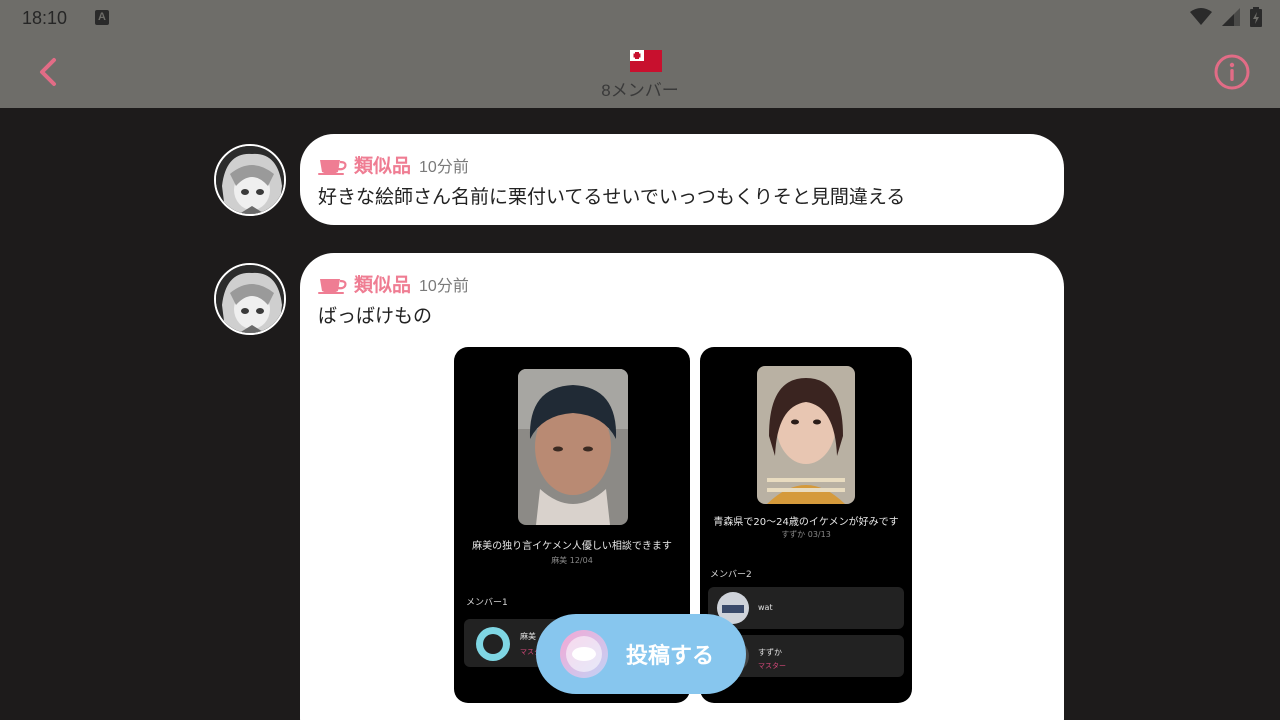 Image resolution: width=1280 pixels, height=720 pixels. I want to click on image-member-name: wat, so click(765, 607).